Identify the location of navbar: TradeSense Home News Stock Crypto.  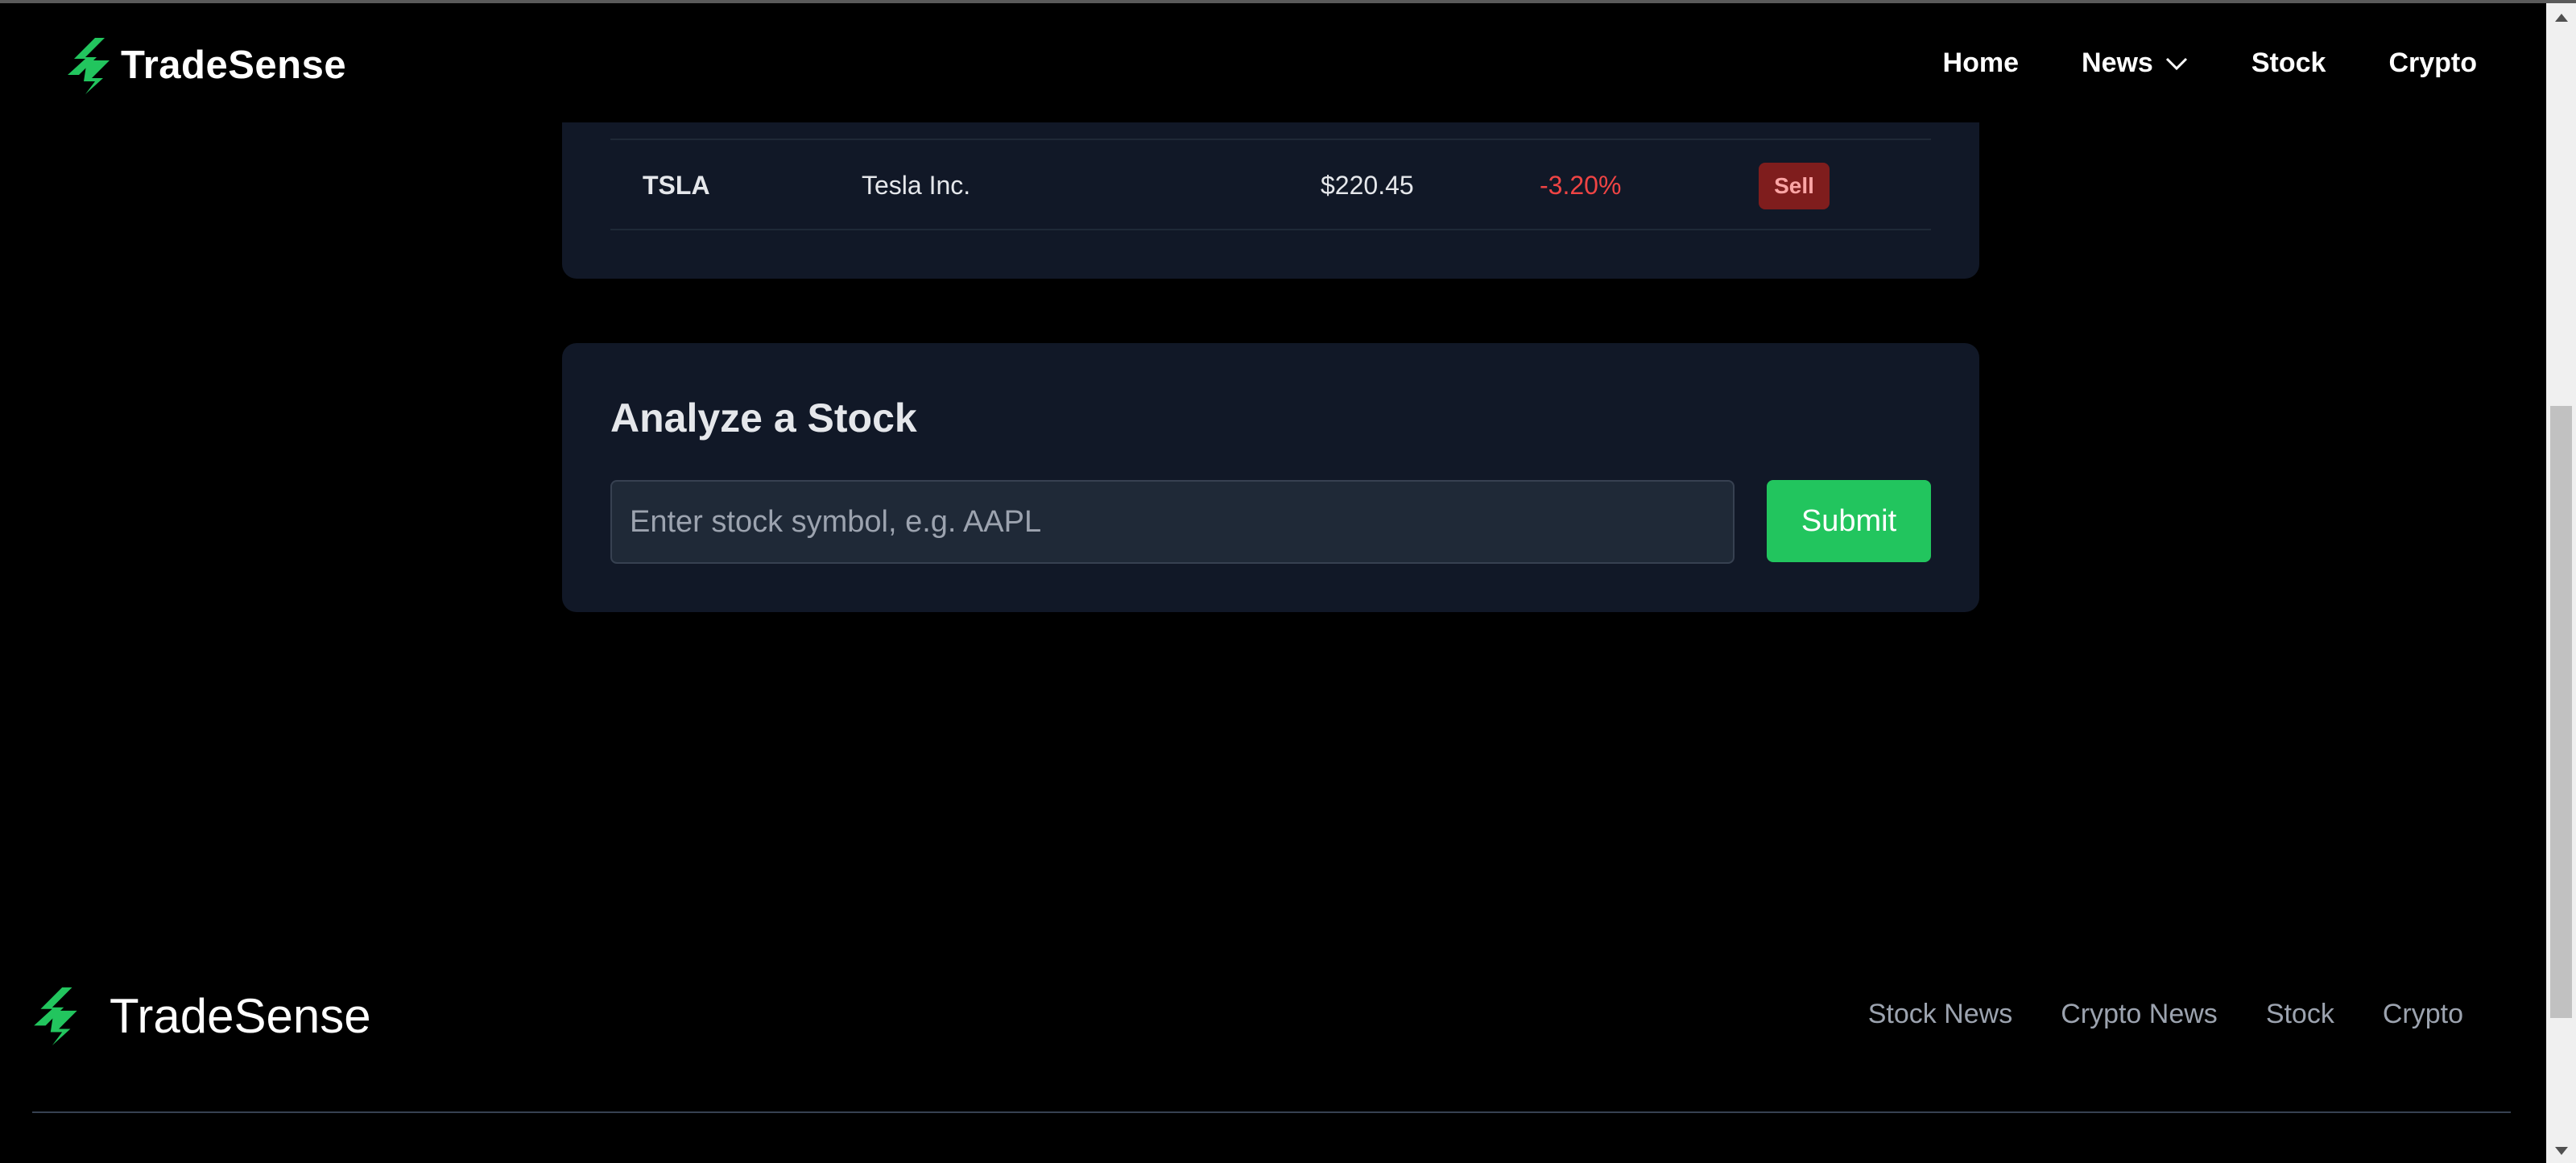
(1273, 62).